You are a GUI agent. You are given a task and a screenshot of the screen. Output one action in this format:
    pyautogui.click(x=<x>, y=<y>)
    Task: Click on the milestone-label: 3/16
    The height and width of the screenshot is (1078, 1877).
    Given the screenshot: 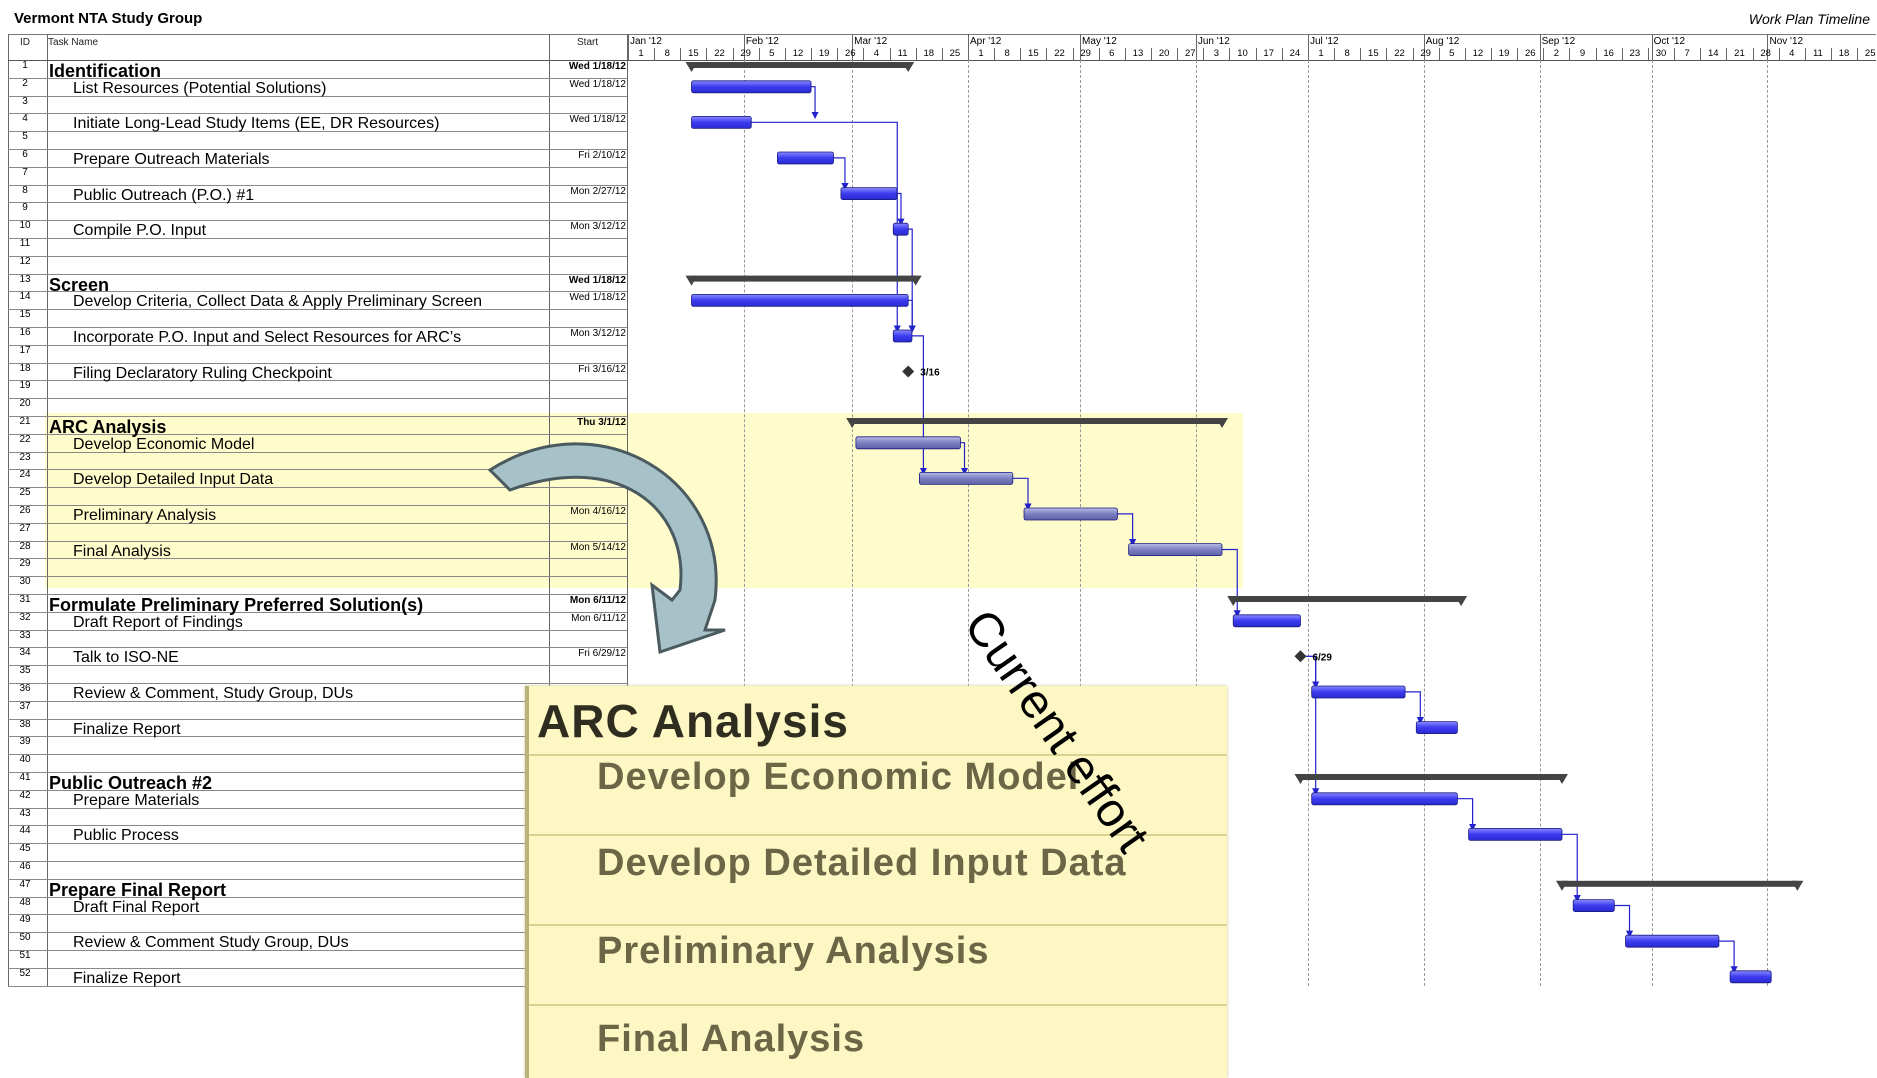 What is the action you would take?
    pyautogui.click(x=930, y=373)
    